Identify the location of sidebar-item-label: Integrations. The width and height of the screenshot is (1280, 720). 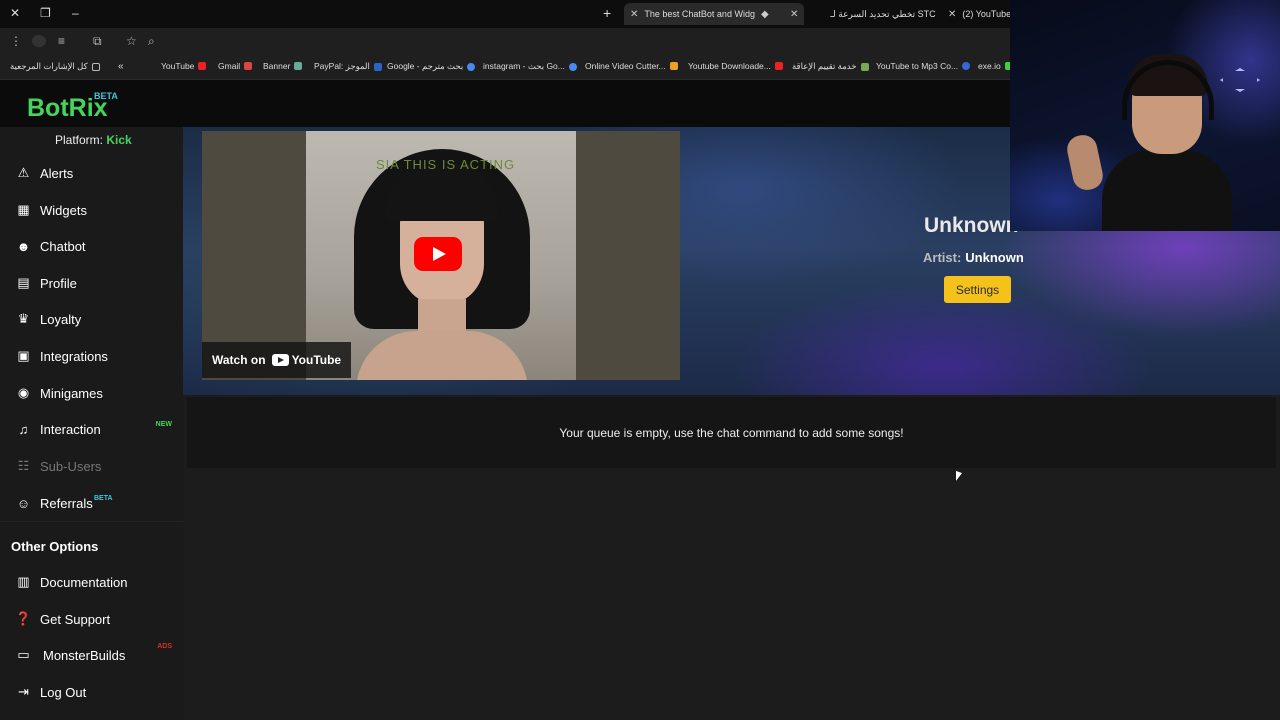
(74, 356).